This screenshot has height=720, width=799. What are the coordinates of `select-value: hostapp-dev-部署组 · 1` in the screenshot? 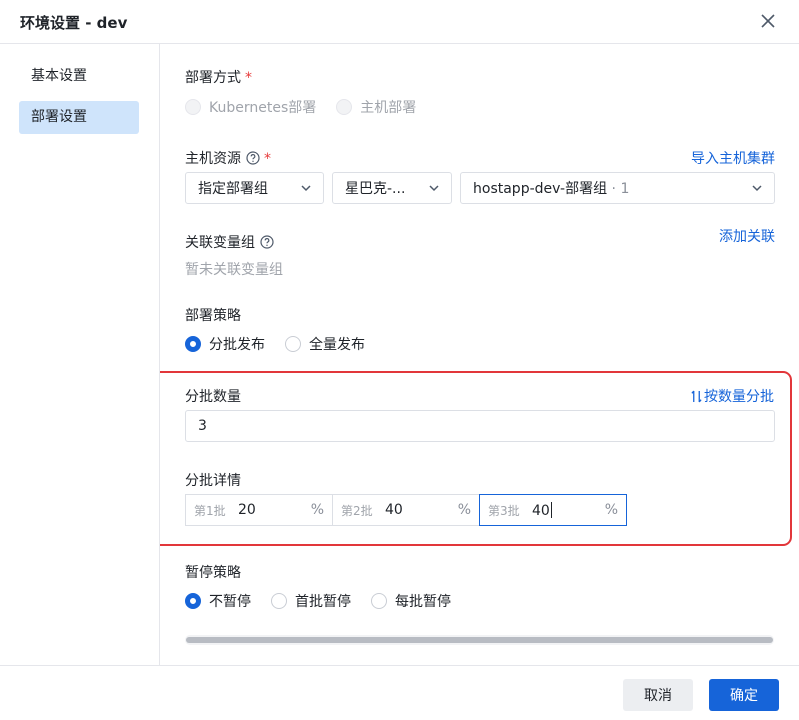 It's located at (611, 188).